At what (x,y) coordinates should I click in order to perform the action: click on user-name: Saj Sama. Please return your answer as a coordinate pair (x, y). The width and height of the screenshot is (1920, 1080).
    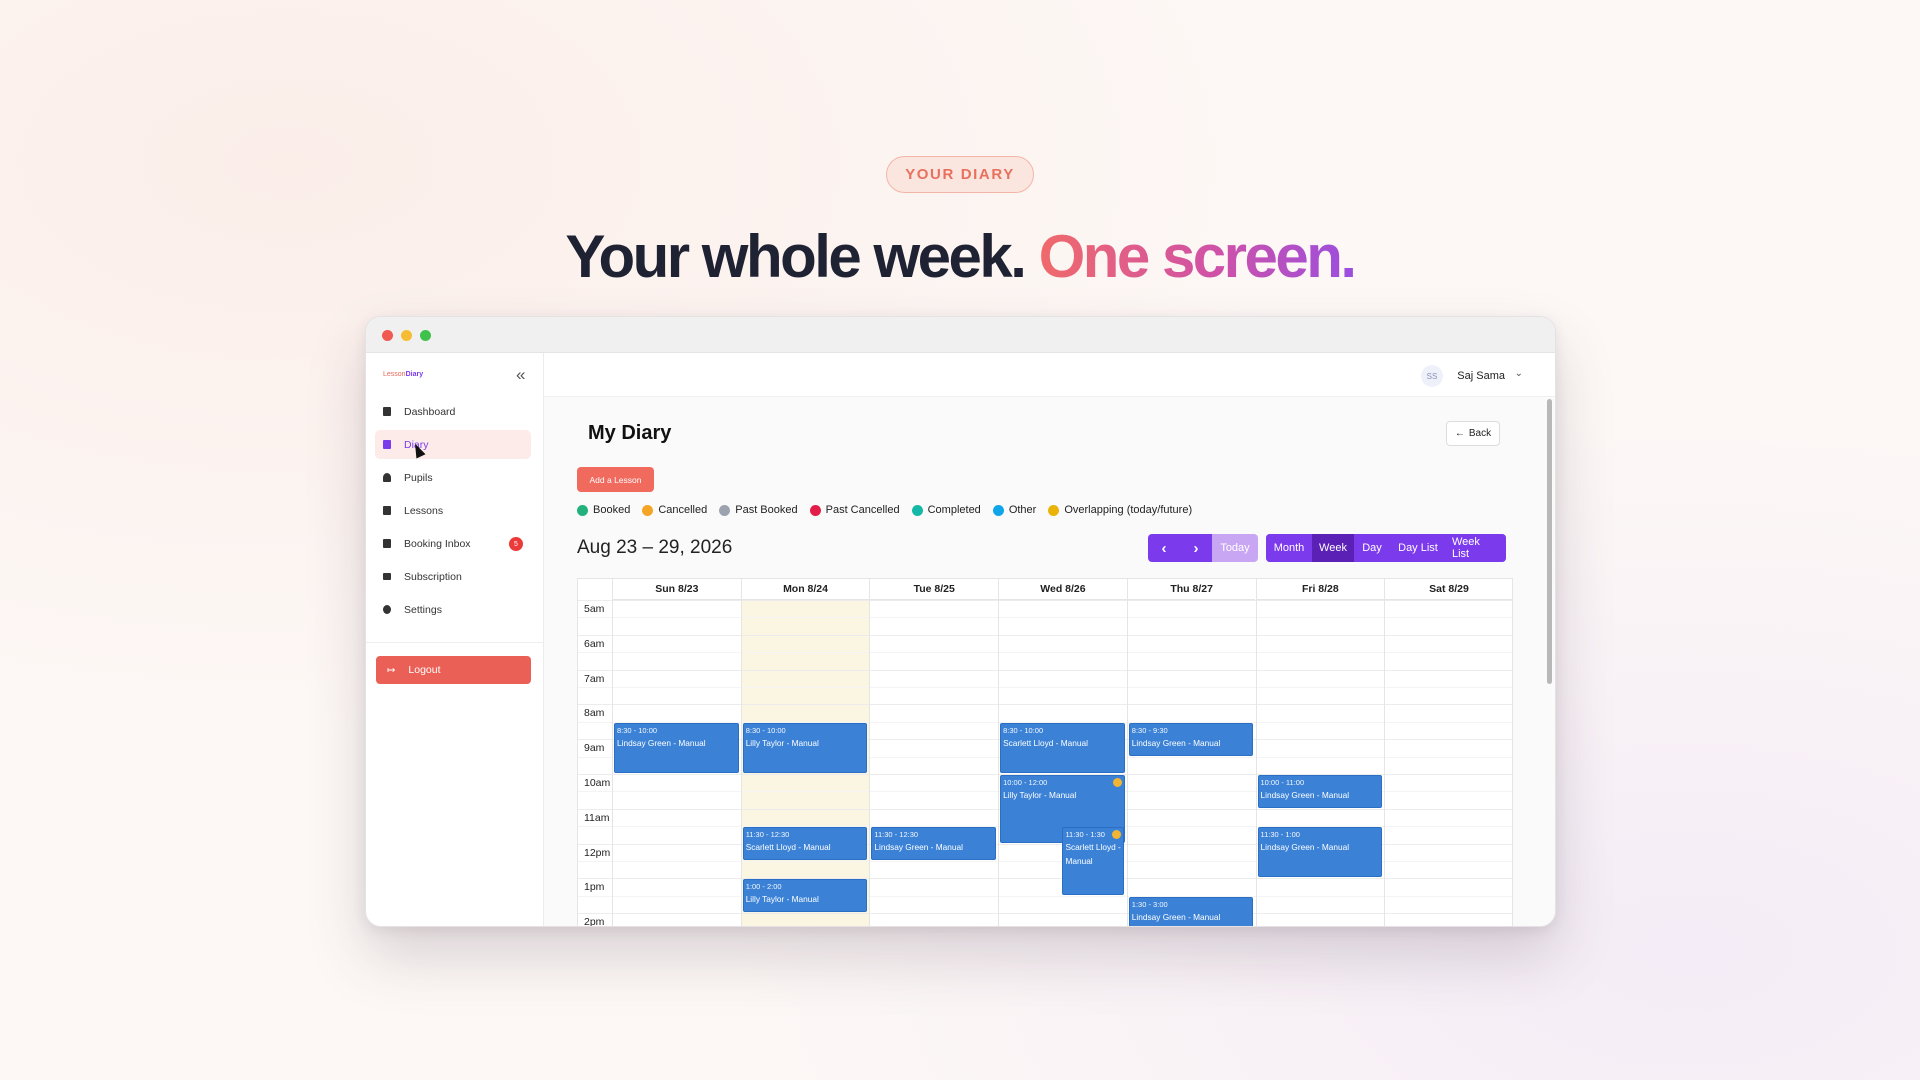
    Looking at the image, I should click on (1481, 376).